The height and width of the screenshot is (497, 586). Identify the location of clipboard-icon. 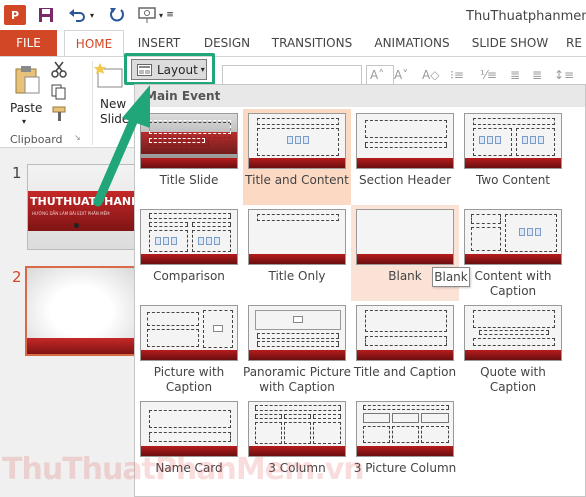
(27, 80).